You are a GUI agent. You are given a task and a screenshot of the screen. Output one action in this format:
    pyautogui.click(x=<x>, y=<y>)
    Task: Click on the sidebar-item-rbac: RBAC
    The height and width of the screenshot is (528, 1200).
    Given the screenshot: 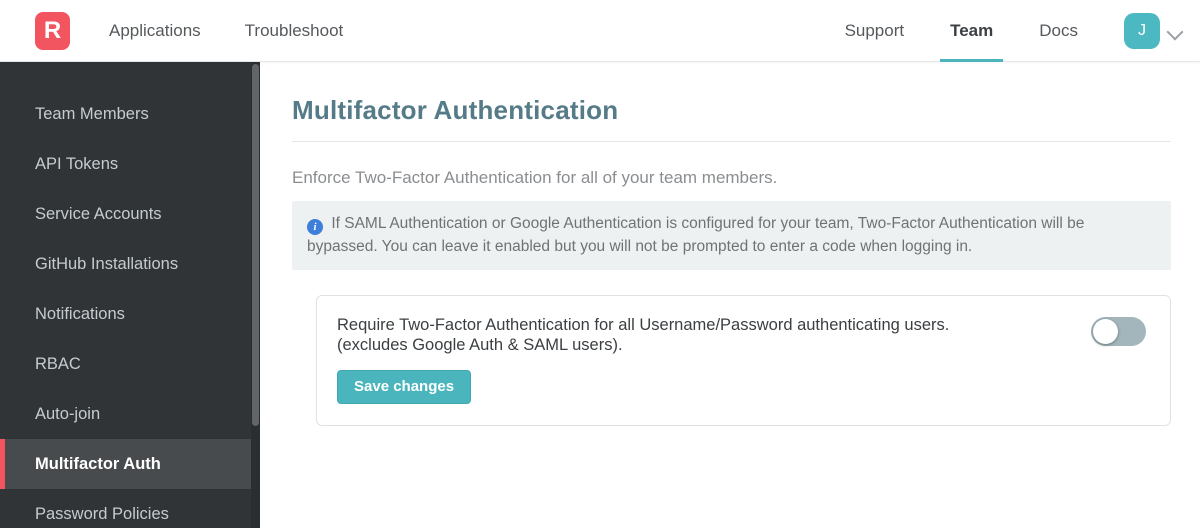 What is the action you would take?
    pyautogui.click(x=130, y=364)
    